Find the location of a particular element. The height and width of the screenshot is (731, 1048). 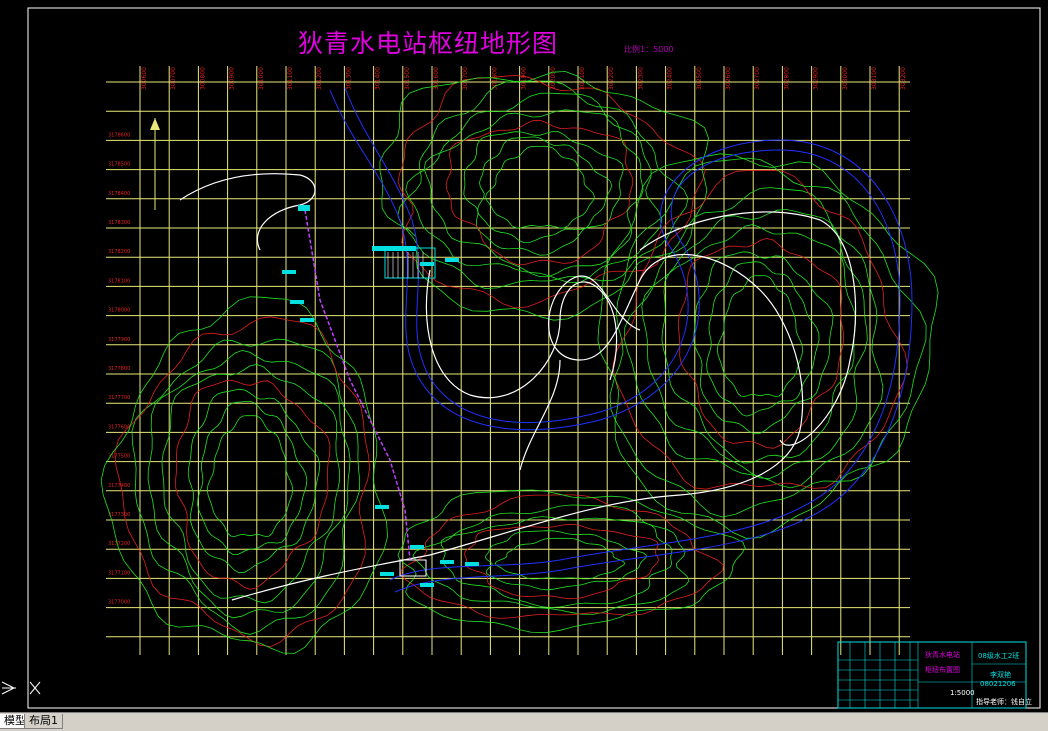

titleblock-name-line1: 狄青水电站 is located at coordinates (942, 655).